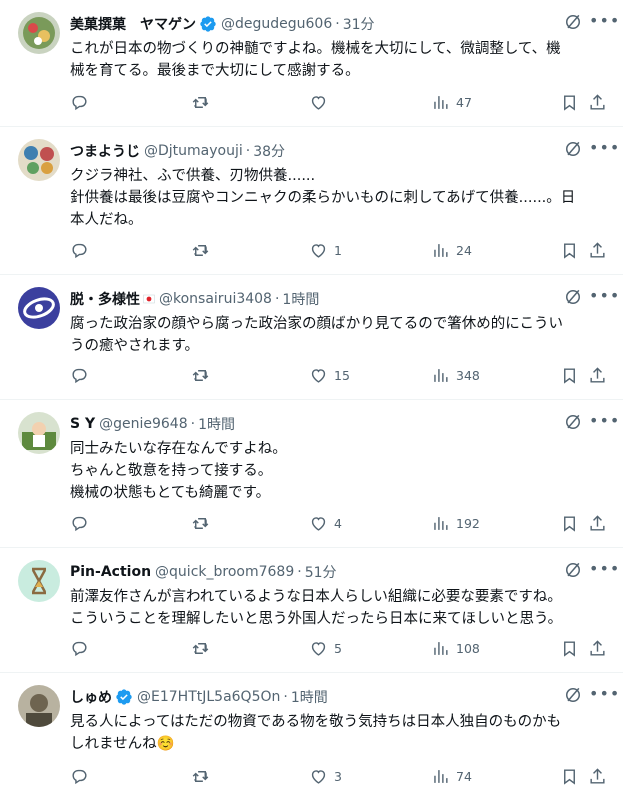  I want to click on author-handle: @genie9648, so click(143, 424).